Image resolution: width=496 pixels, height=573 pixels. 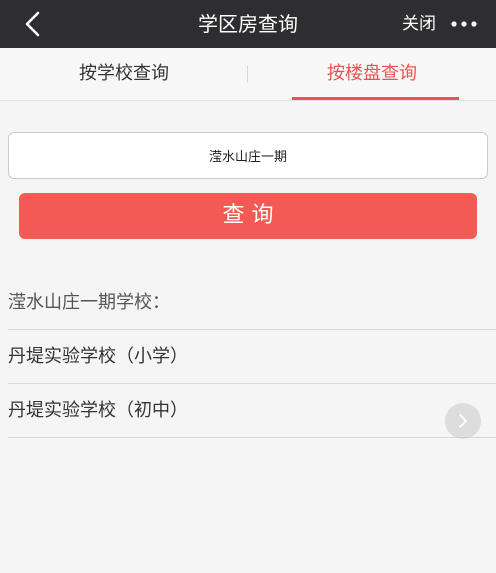 What do you see at coordinates (248, 216) in the screenshot?
I see `query-button: 查 询` at bounding box center [248, 216].